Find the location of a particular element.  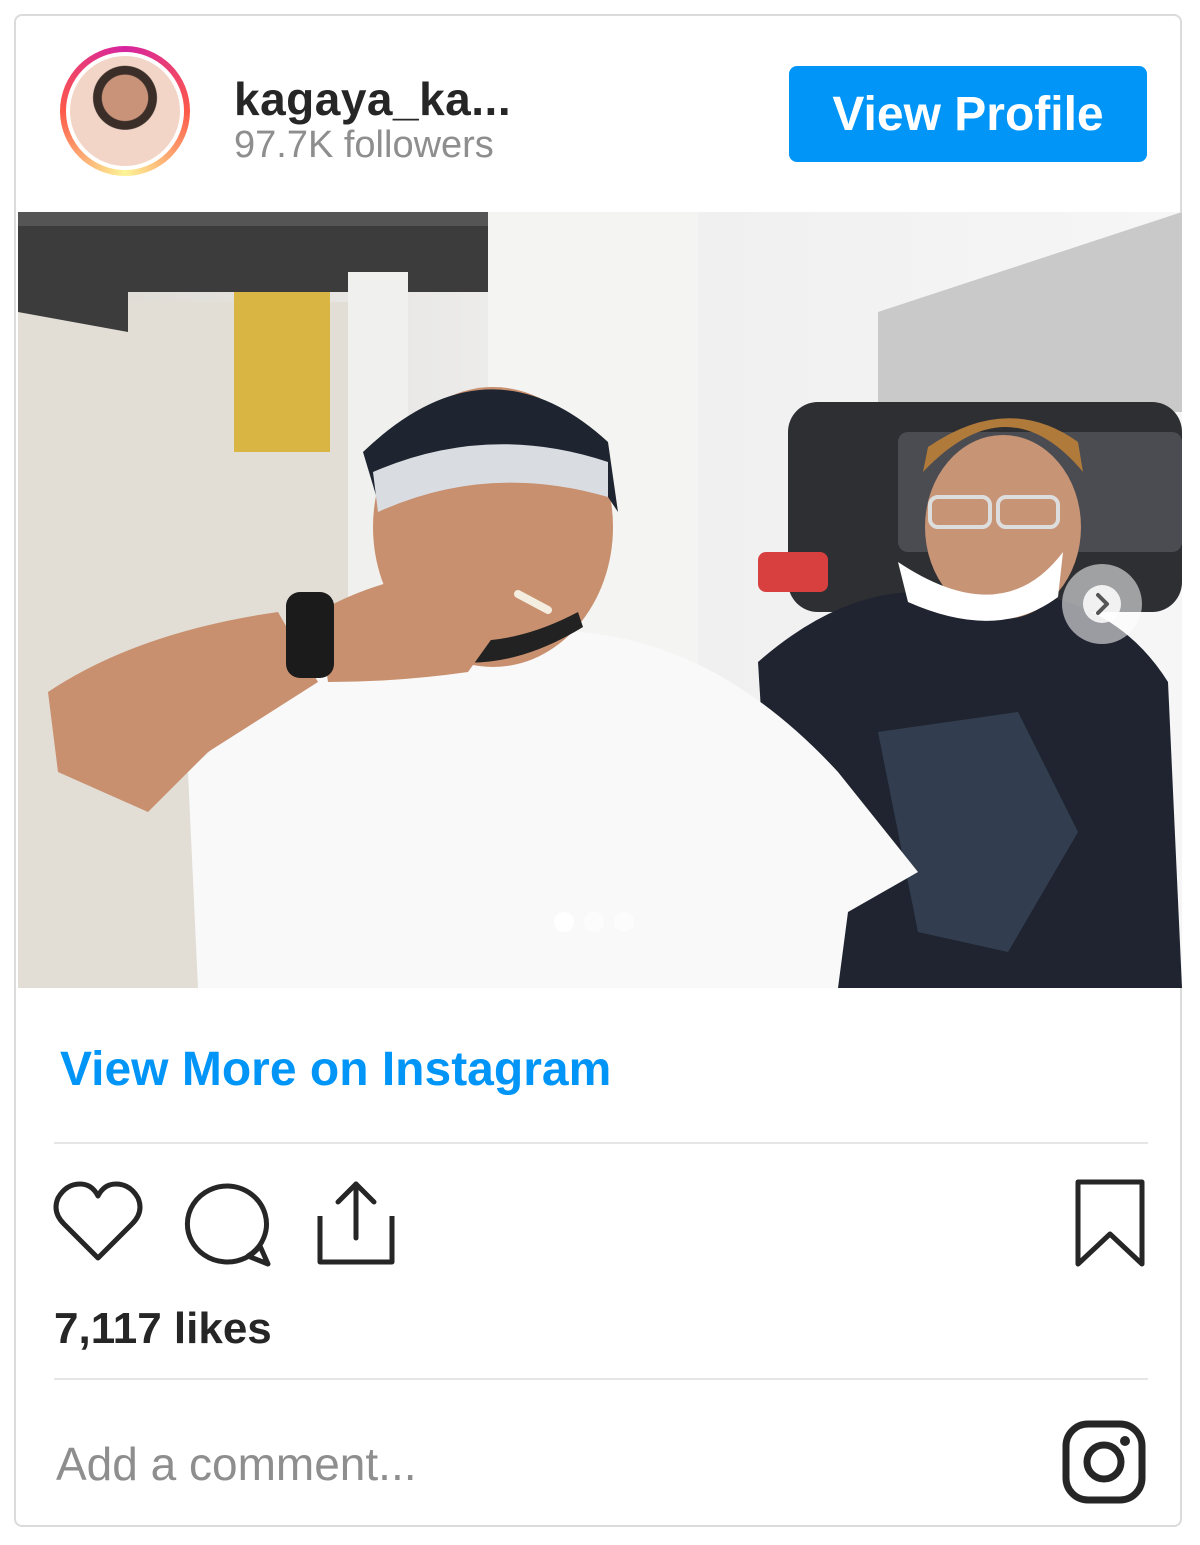

comment-button is located at coordinates (228, 1226).